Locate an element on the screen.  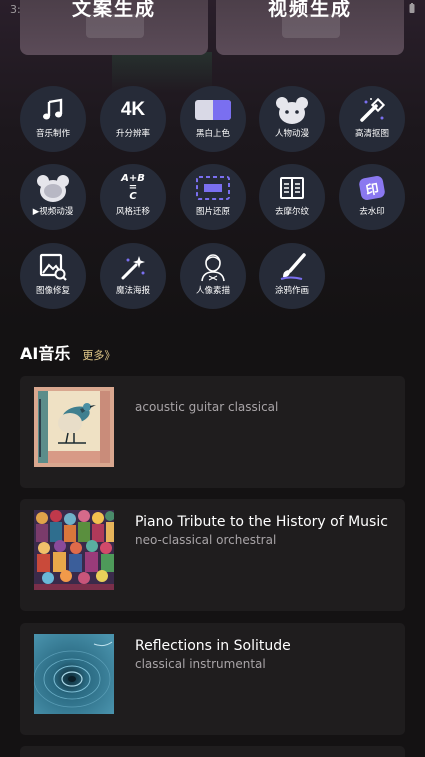
top-cards: 文案生成 视频生成 is located at coordinates (212, 27).